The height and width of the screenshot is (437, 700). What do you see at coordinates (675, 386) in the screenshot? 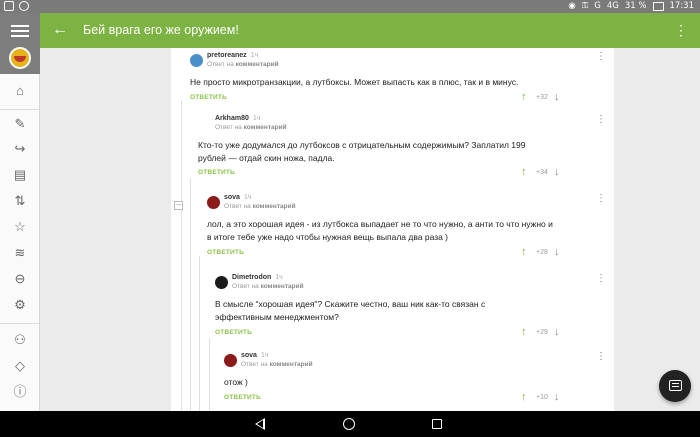
I see `new-comment-fab` at bounding box center [675, 386].